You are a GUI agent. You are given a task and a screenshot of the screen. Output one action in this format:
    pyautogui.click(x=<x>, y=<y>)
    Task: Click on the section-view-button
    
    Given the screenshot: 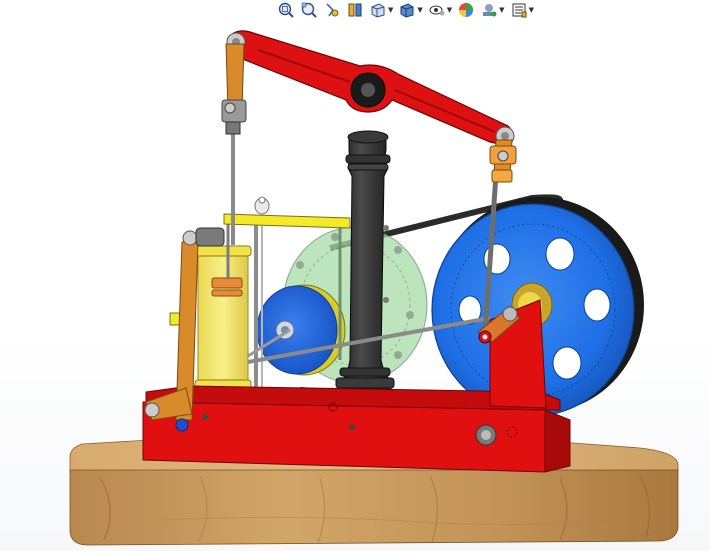 What is the action you would take?
    pyautogui.click(x=355, y=10)
    